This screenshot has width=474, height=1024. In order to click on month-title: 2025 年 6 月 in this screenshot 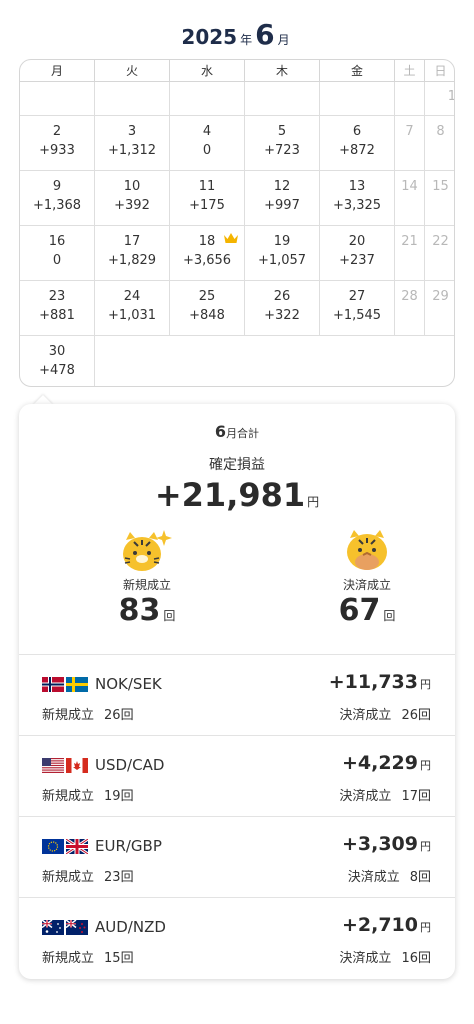, I will do `click(237, 34)`.